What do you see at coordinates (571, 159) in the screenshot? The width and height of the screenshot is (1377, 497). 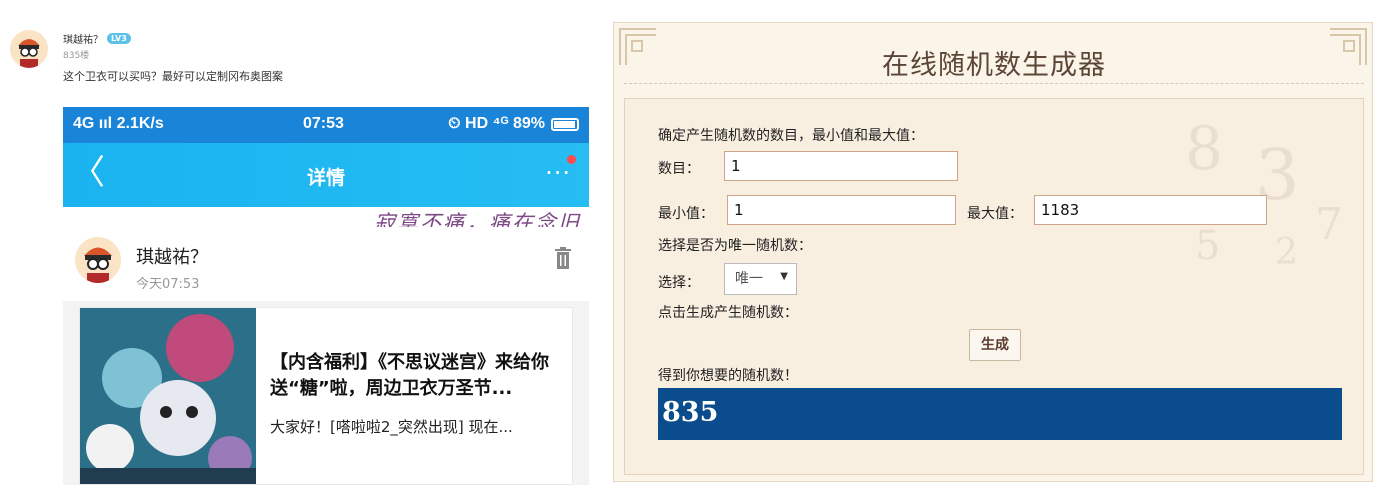 I see `notification-dot` at bounding box center [571, 159].